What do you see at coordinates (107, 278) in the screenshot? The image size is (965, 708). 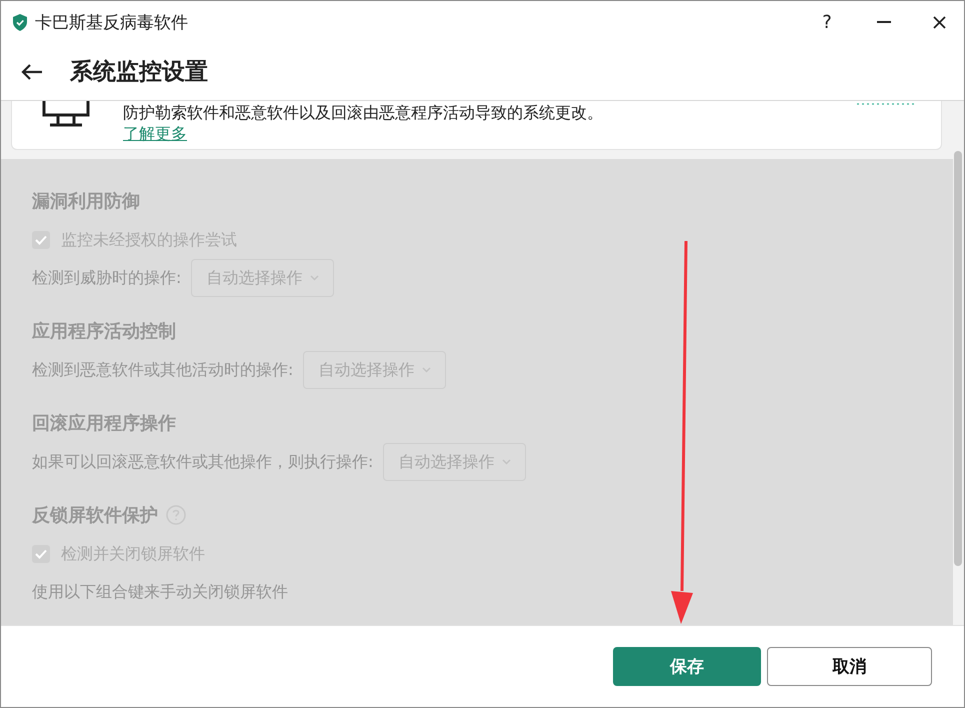 I see `field-label: 检测到威胁时的操作:` at bounding box center [107, 278].